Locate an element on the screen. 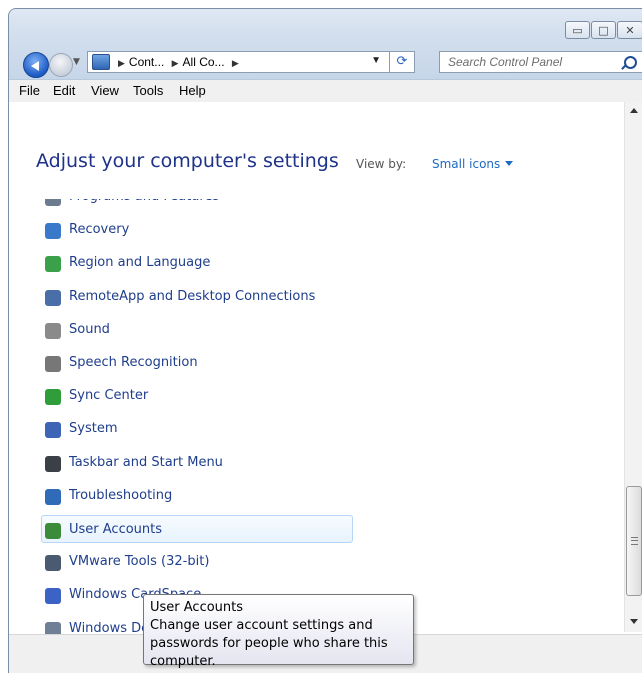  list-item: RemoteApp and Desktop Connections is located at coordinates (197, 297).